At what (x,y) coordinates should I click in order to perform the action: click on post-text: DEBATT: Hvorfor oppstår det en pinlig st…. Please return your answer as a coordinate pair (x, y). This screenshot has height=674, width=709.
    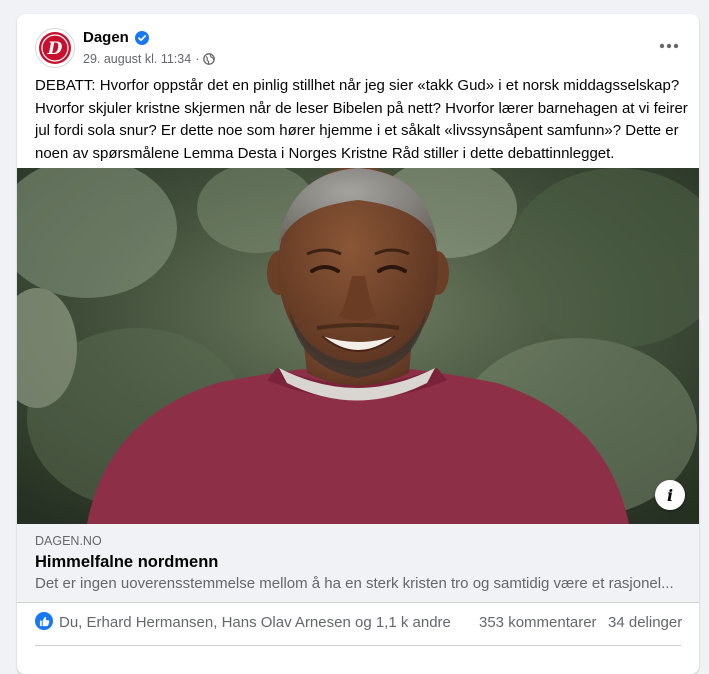
    Looking at the image, I should click on (361, 119).